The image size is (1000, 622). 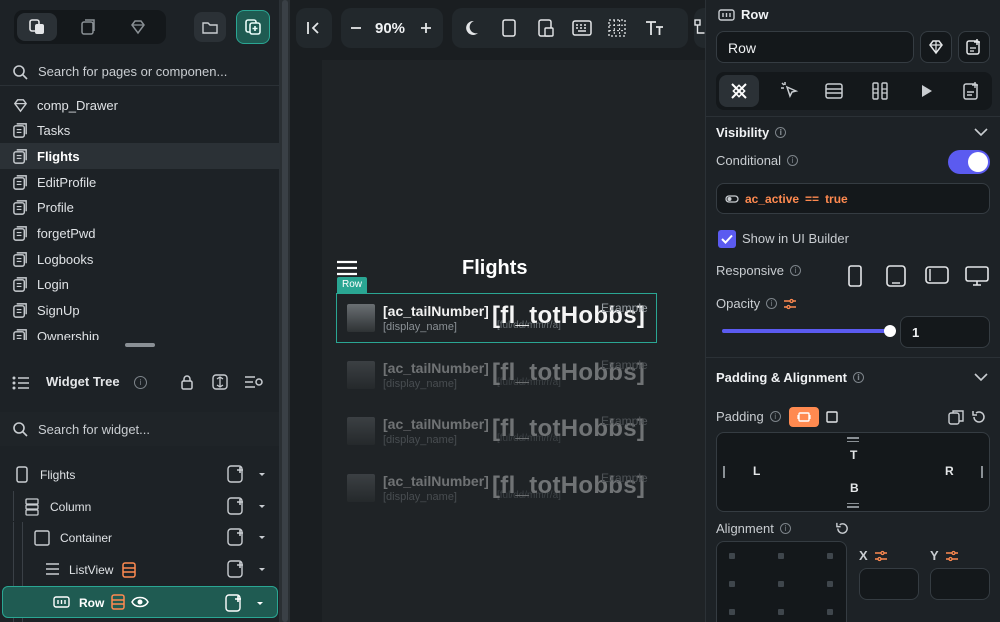 I want to click on widget-name-input: Row, so click(x=815, y=47).